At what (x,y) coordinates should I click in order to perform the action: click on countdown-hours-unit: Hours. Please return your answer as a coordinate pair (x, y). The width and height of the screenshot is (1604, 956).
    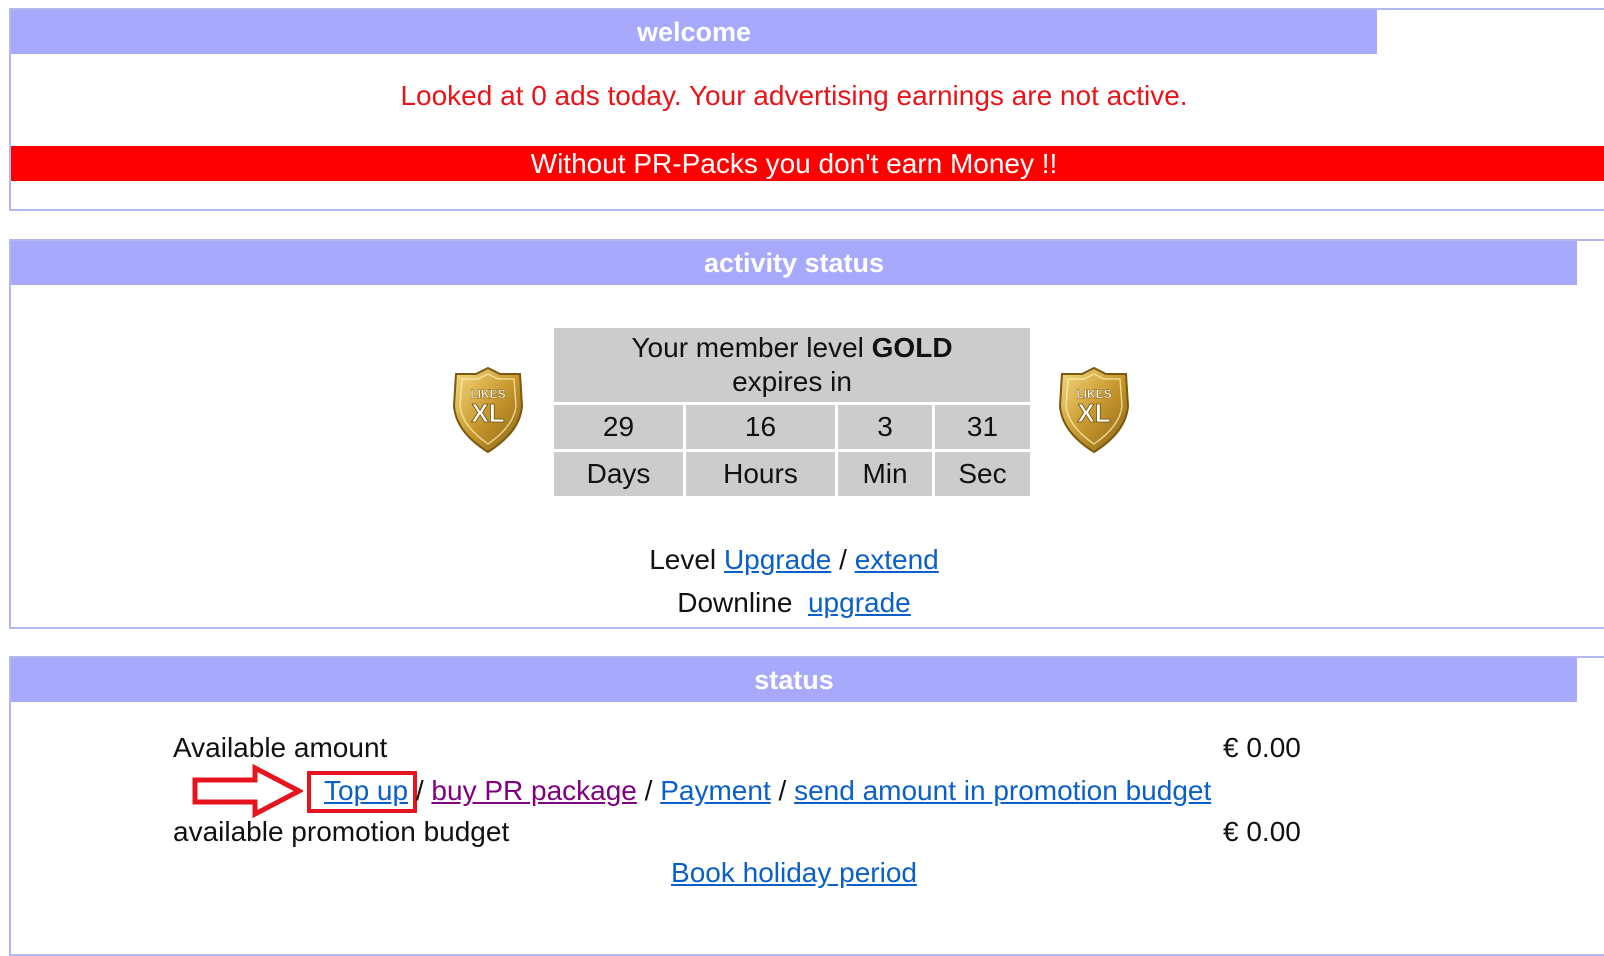
    Looking at the image, I should click on (760, 474).